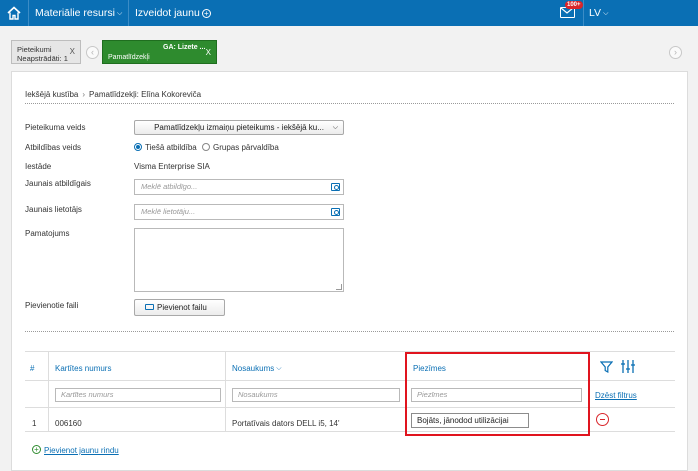 The width and height of the screenshot is (698, 471). I want to click on breadcrumb-internal-movement: Iekšējā kustība, so click(51, 94).